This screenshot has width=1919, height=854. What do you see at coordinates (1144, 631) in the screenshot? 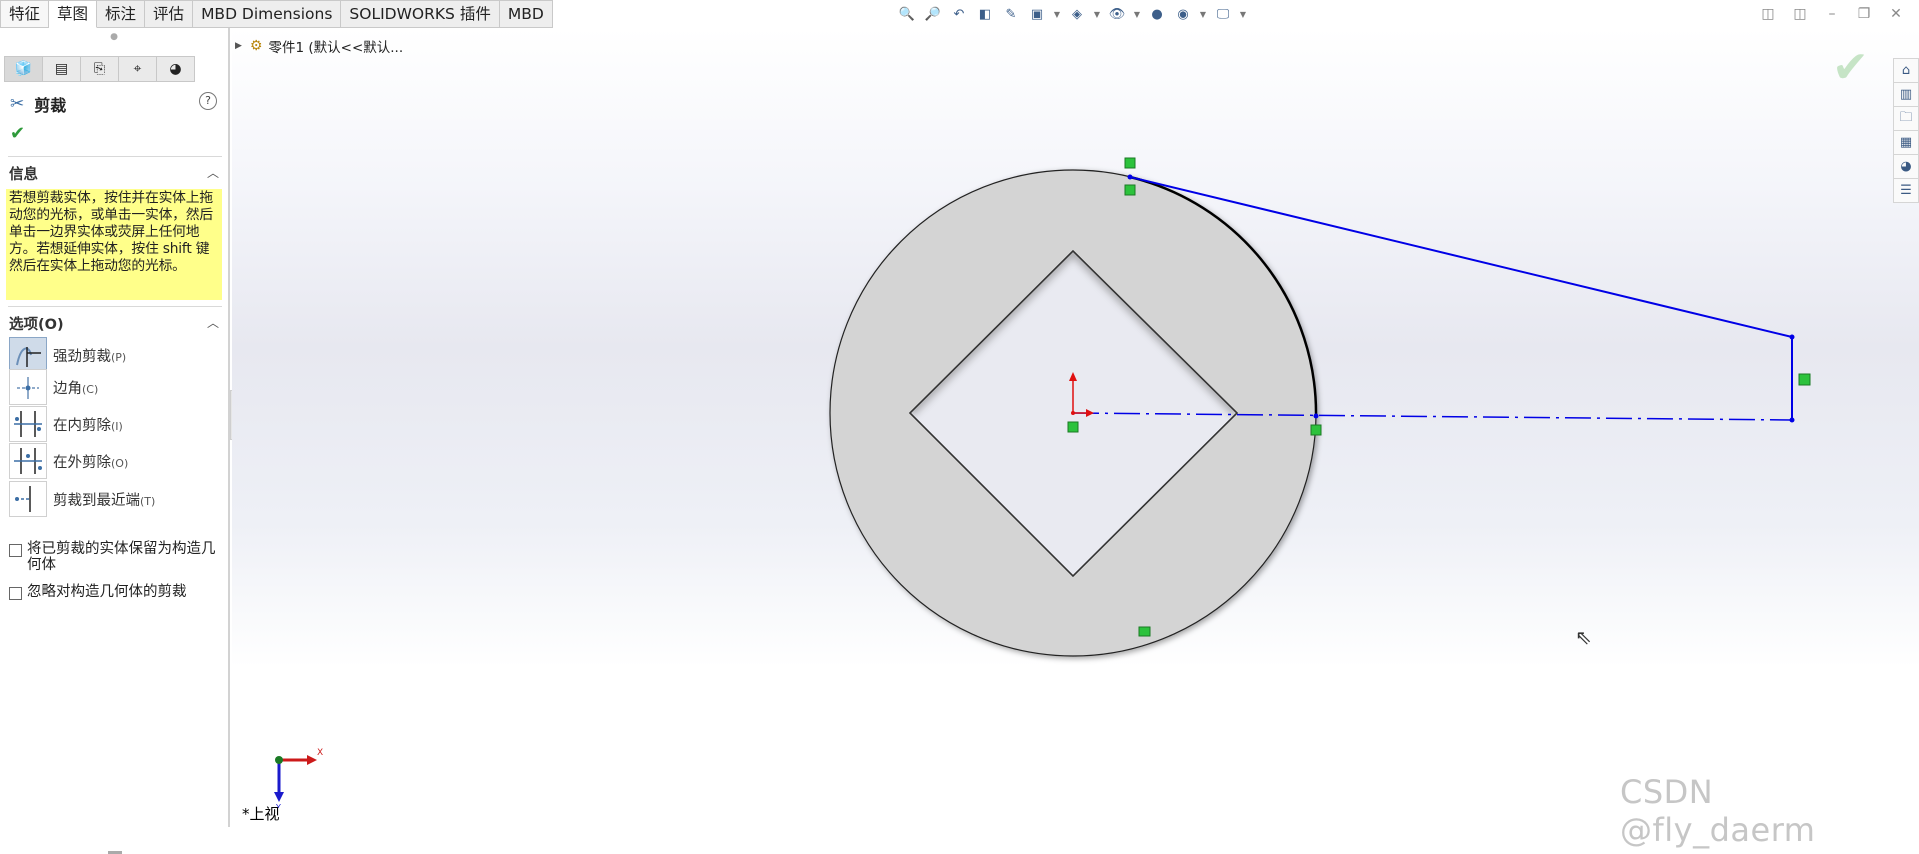
I see `arc-relation-icon` at bounding box center [1144, 631].